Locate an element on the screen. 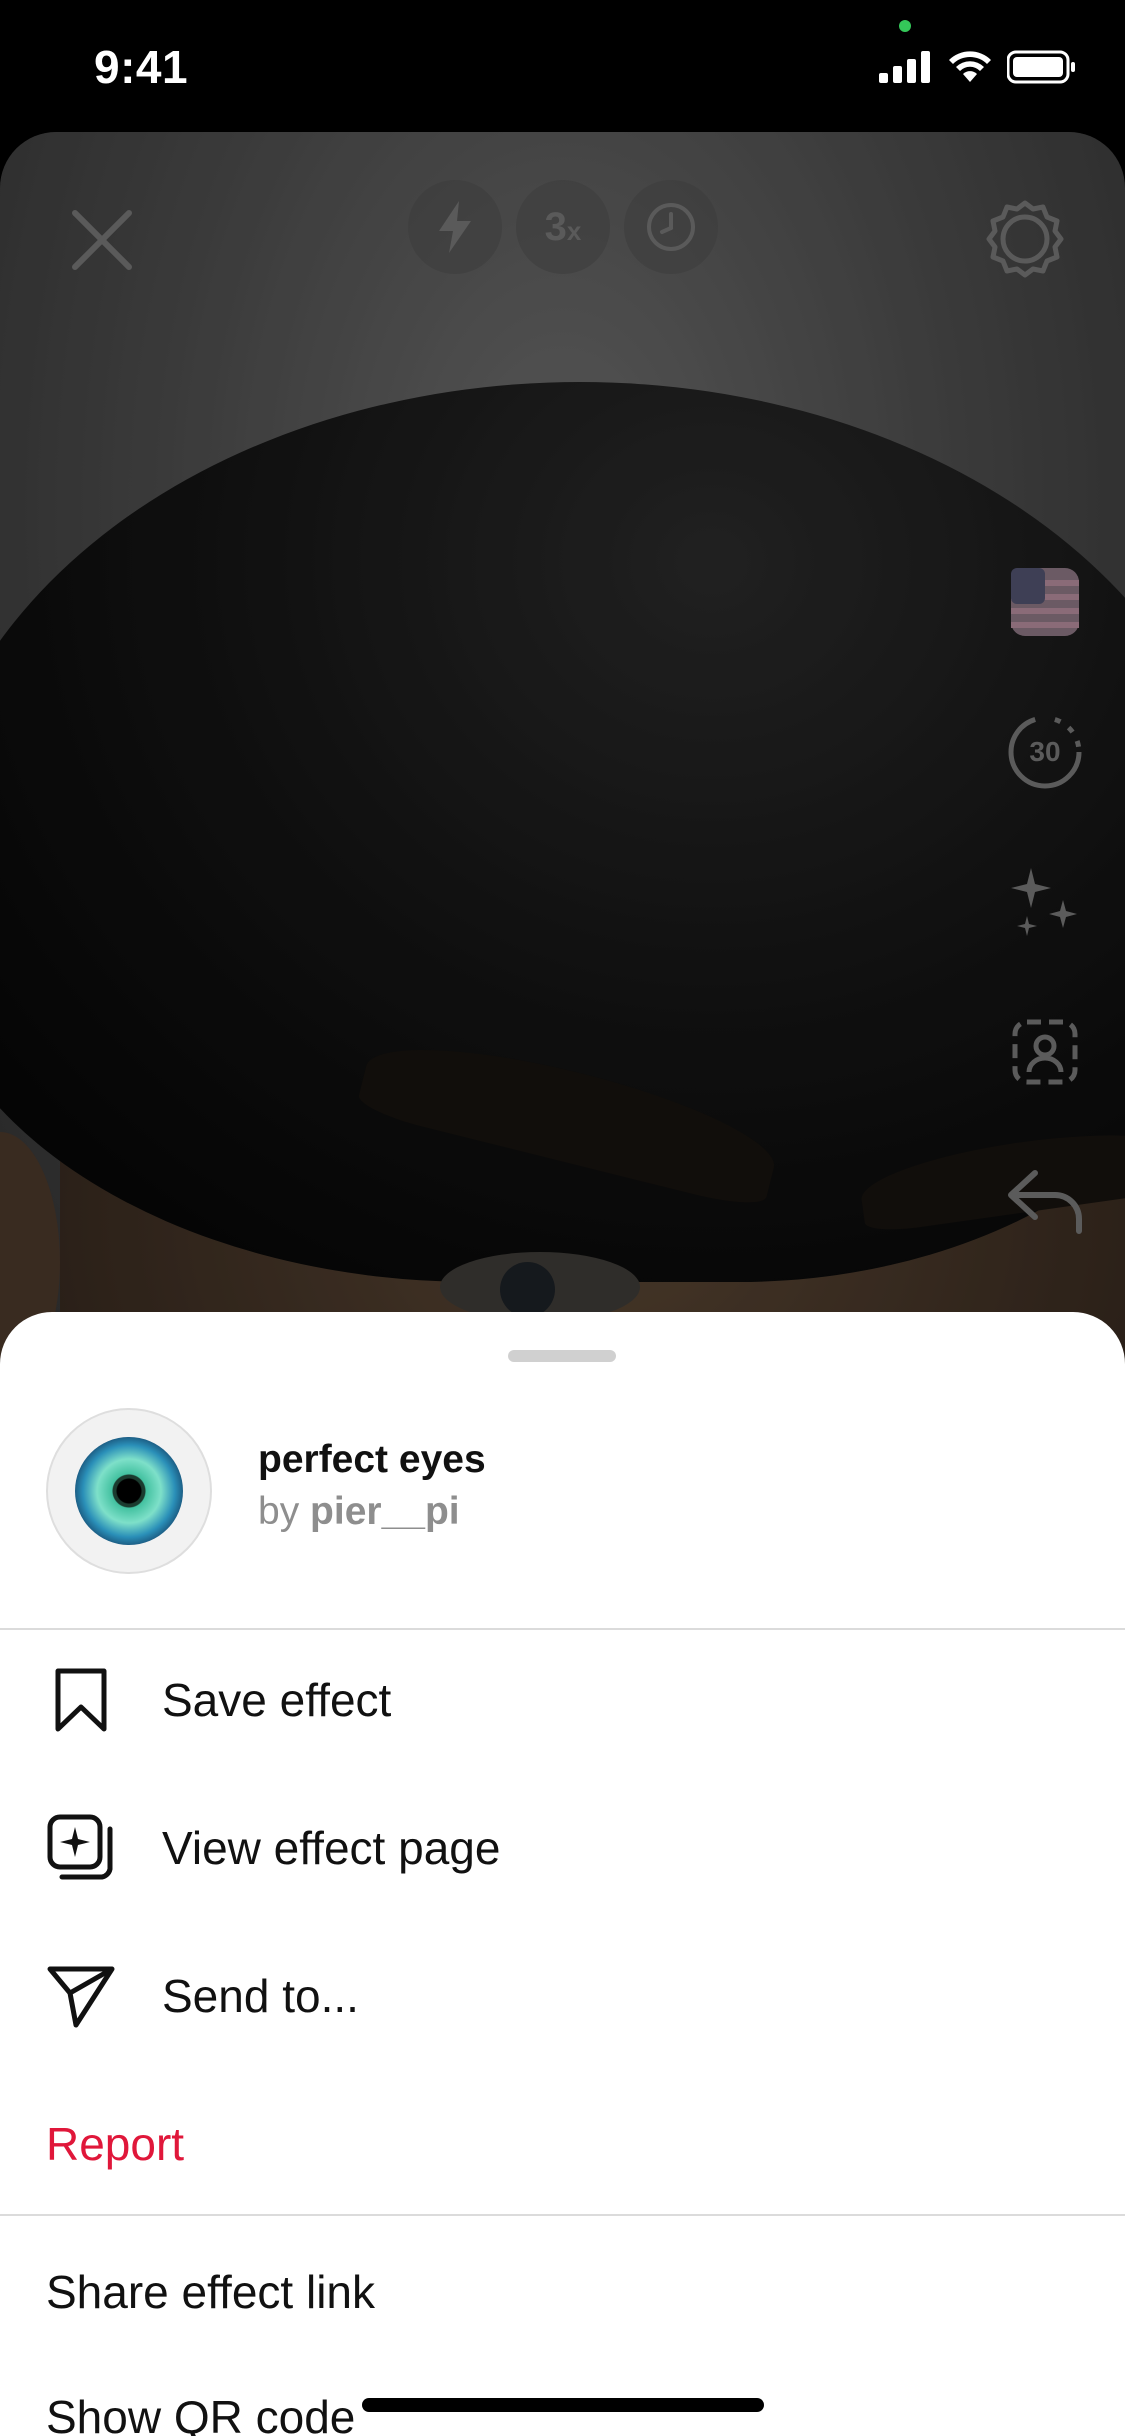 The height and width of the screenshot is (2436, 1125). save-effect-label: Save effect is located at coordinates (277, 1700).